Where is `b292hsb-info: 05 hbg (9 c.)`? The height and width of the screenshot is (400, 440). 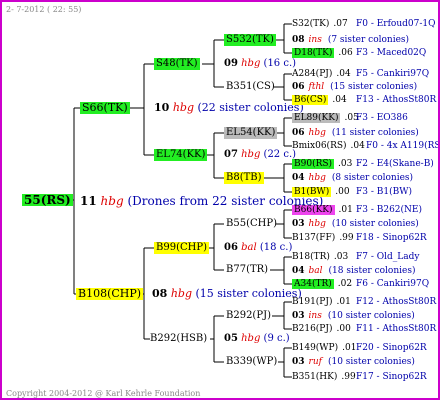 b292hsb-info: 05 hbg (9 c.) is located at coordinates (257, 339).